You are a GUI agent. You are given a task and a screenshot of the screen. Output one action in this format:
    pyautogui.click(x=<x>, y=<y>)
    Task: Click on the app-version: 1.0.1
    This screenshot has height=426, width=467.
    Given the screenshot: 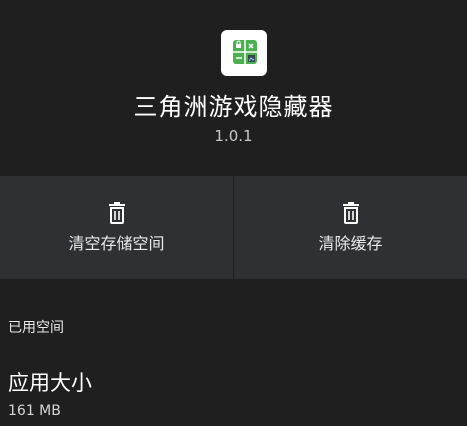 What is the action you would take?
    pyautogui.click(x=233, y=136)
    